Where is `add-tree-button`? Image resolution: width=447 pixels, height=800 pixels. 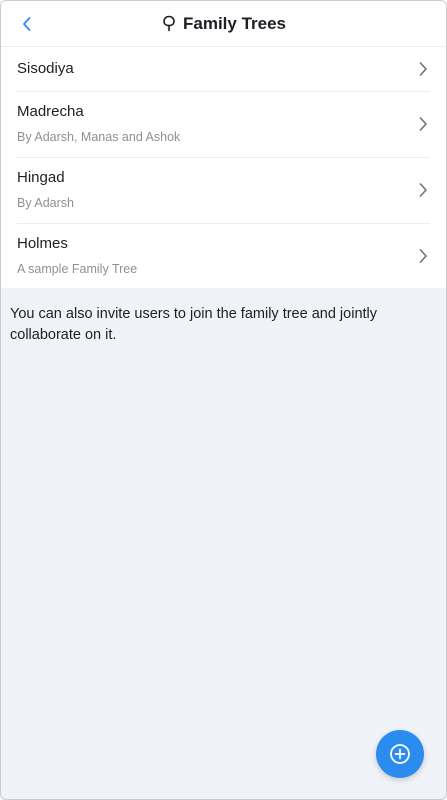 add-tree-button is located at coordinates (400, 754).